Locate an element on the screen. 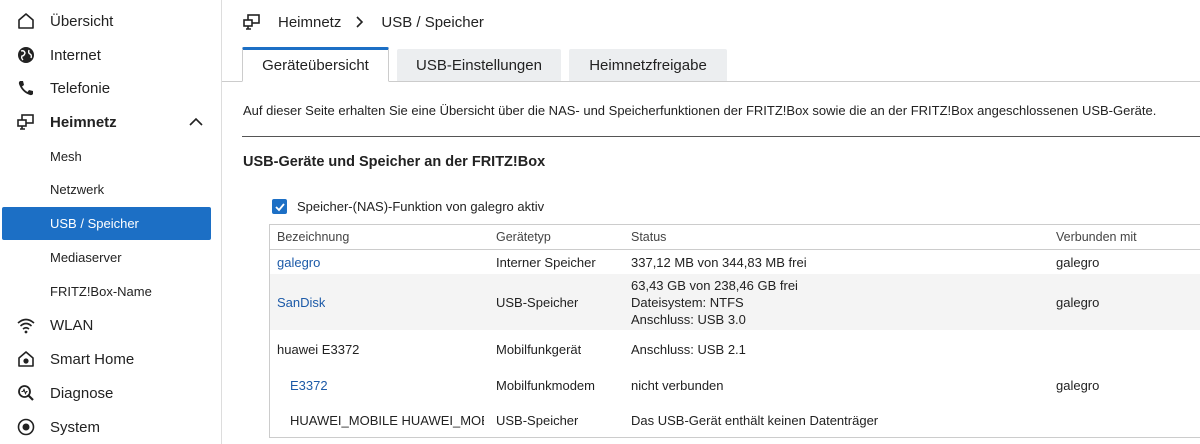  sub-item-label: Mediaserver is located at coordinates (86, 257).